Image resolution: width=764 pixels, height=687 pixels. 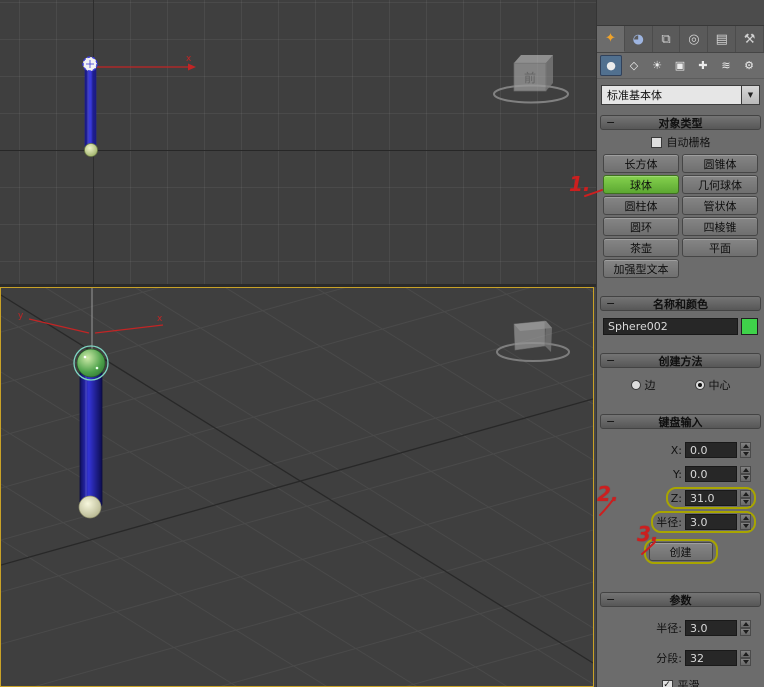 What do you see at coordinates (720, 184) in the screenshot?
I see `geosphere-button: 几何球体` at bounding box center [720, 184].